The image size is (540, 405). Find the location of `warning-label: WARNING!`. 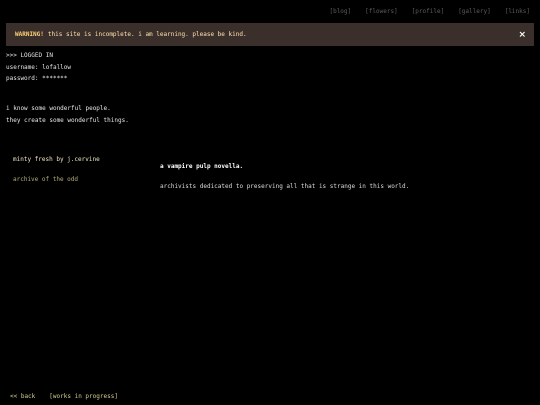

warning-label: WARNING! is located at coordinates (29, 34).